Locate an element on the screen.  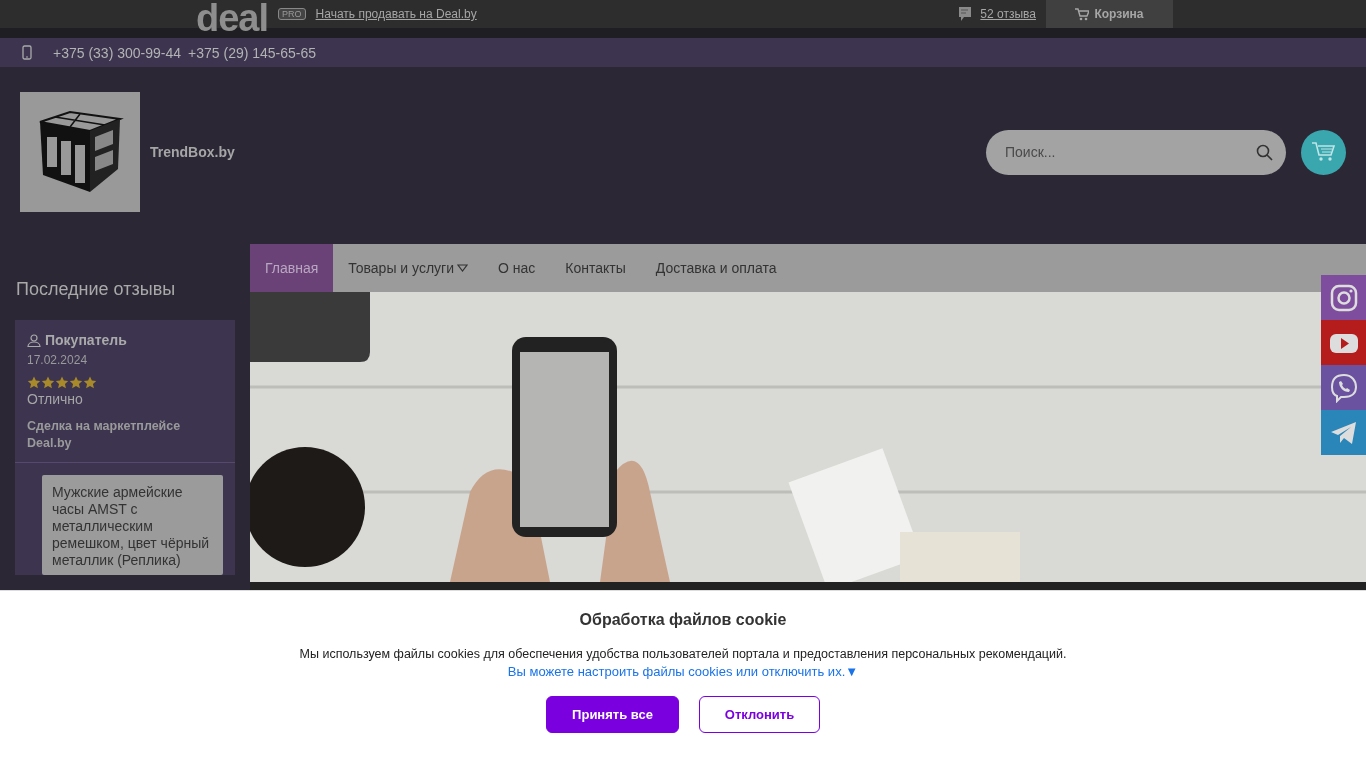
cookie-settings-link: Вы можете настроить файлы cookies или отключить их.▼ is located at coordinates (683, 671).